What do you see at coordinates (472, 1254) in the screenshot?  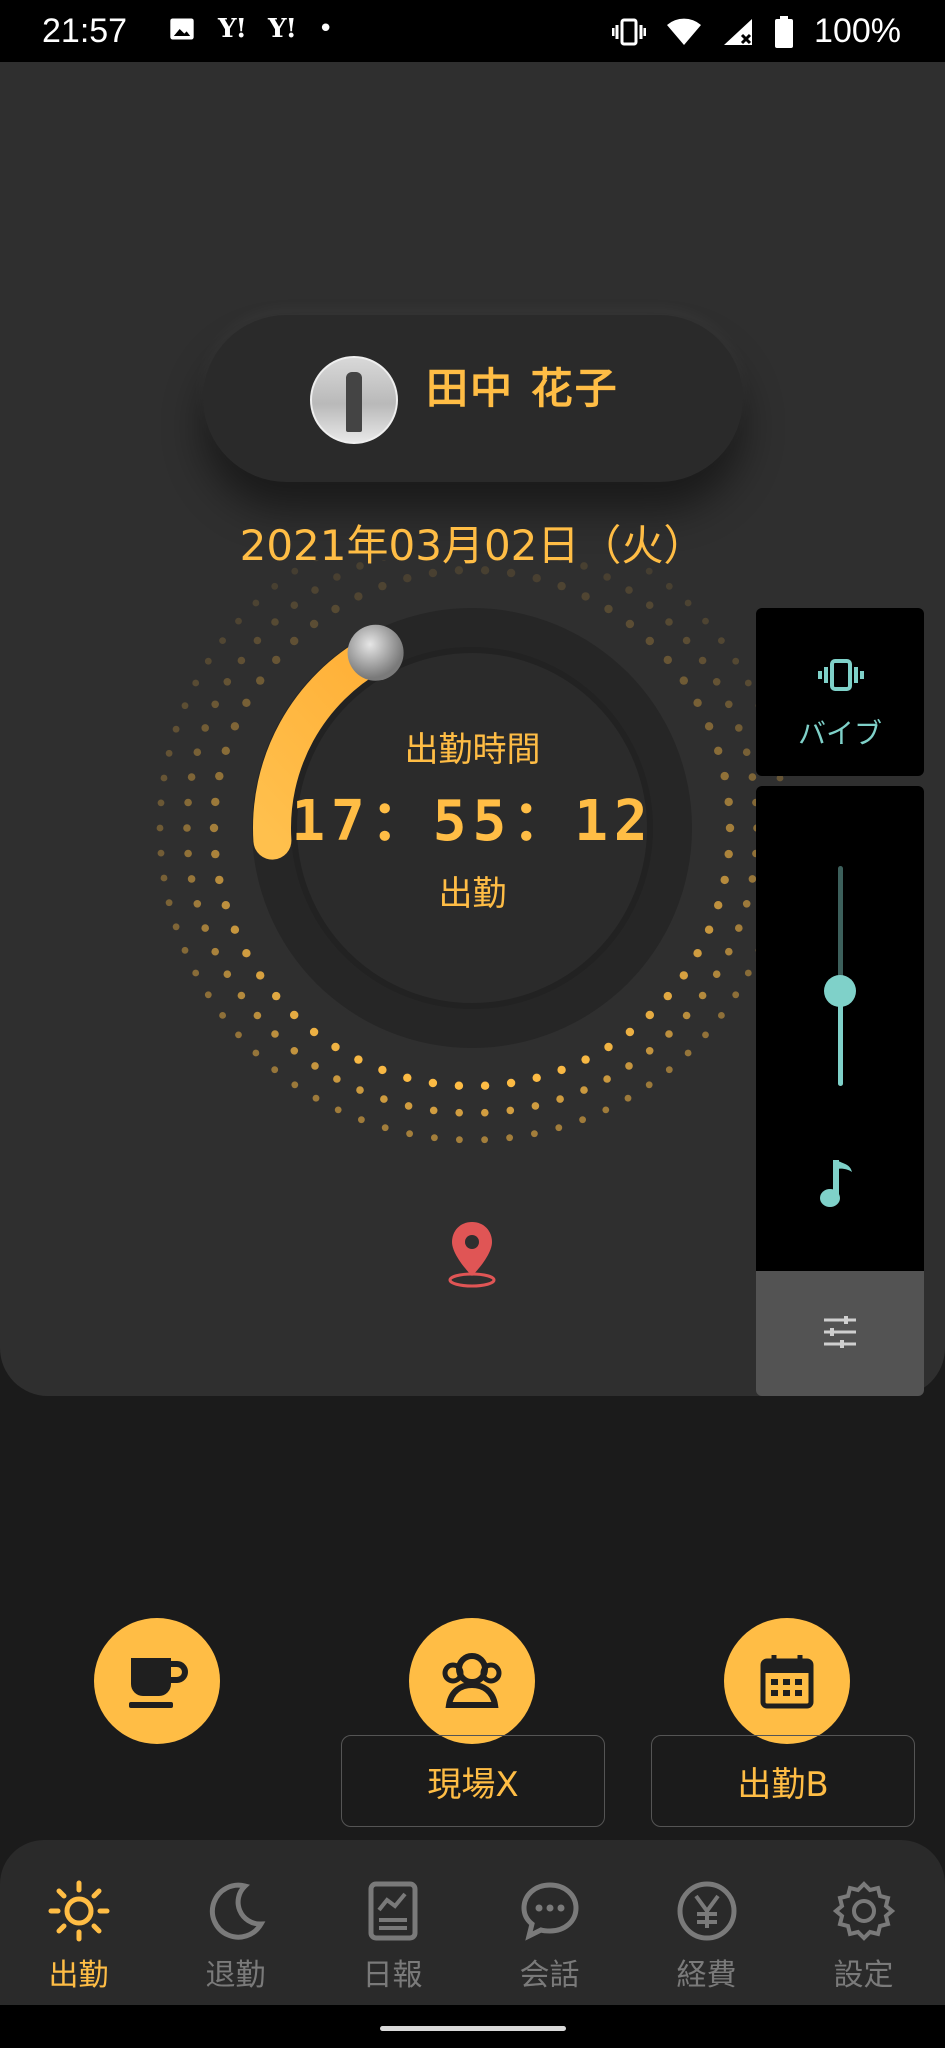 I see `location-pin-icon` at bounding box center [472, 1254].